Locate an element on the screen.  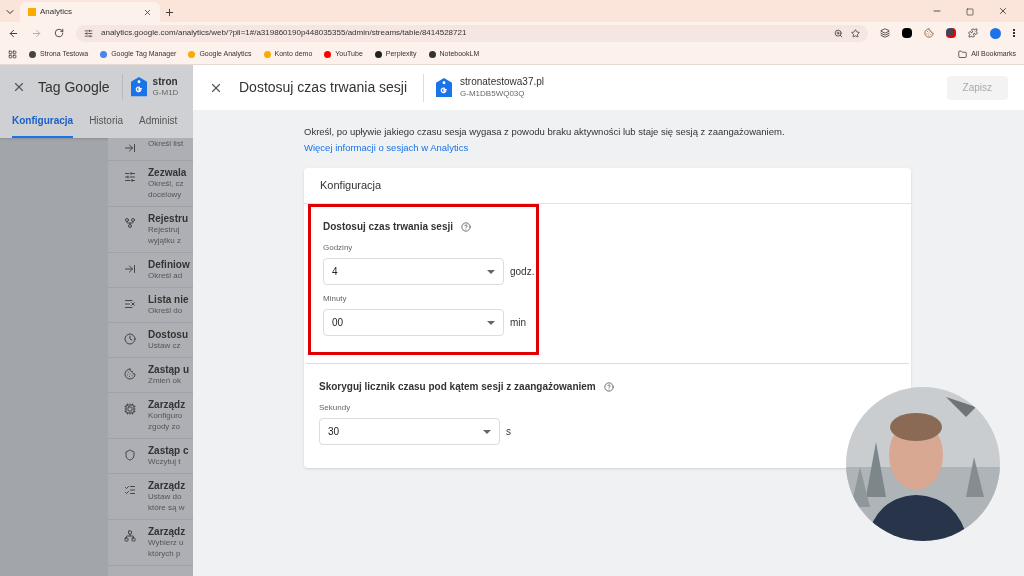
setting-description: Określ, cz is located at coordinates (166, 183).